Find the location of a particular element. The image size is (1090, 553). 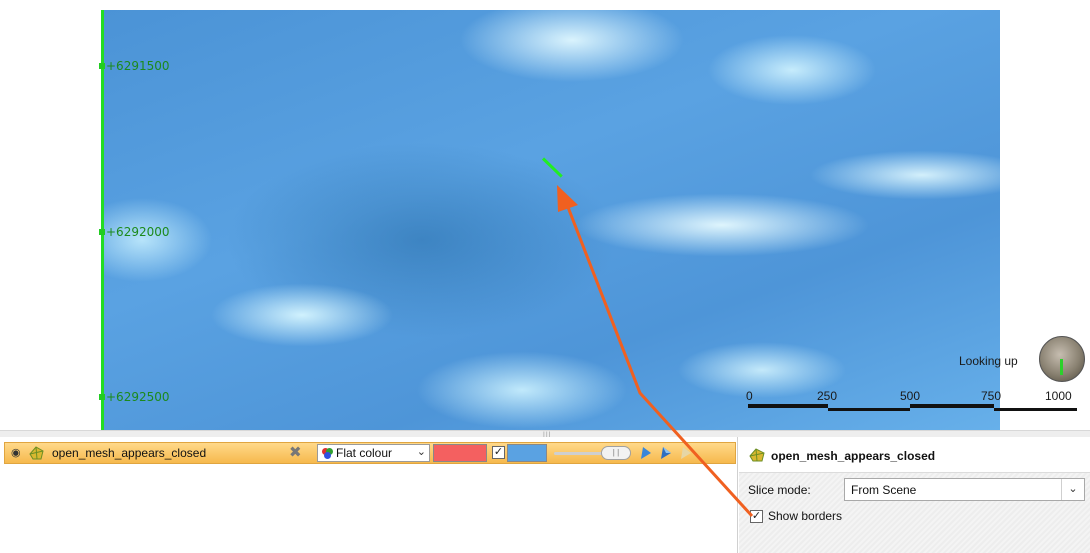

scale-bar-label: 0 is located at coordinates (749, 396).